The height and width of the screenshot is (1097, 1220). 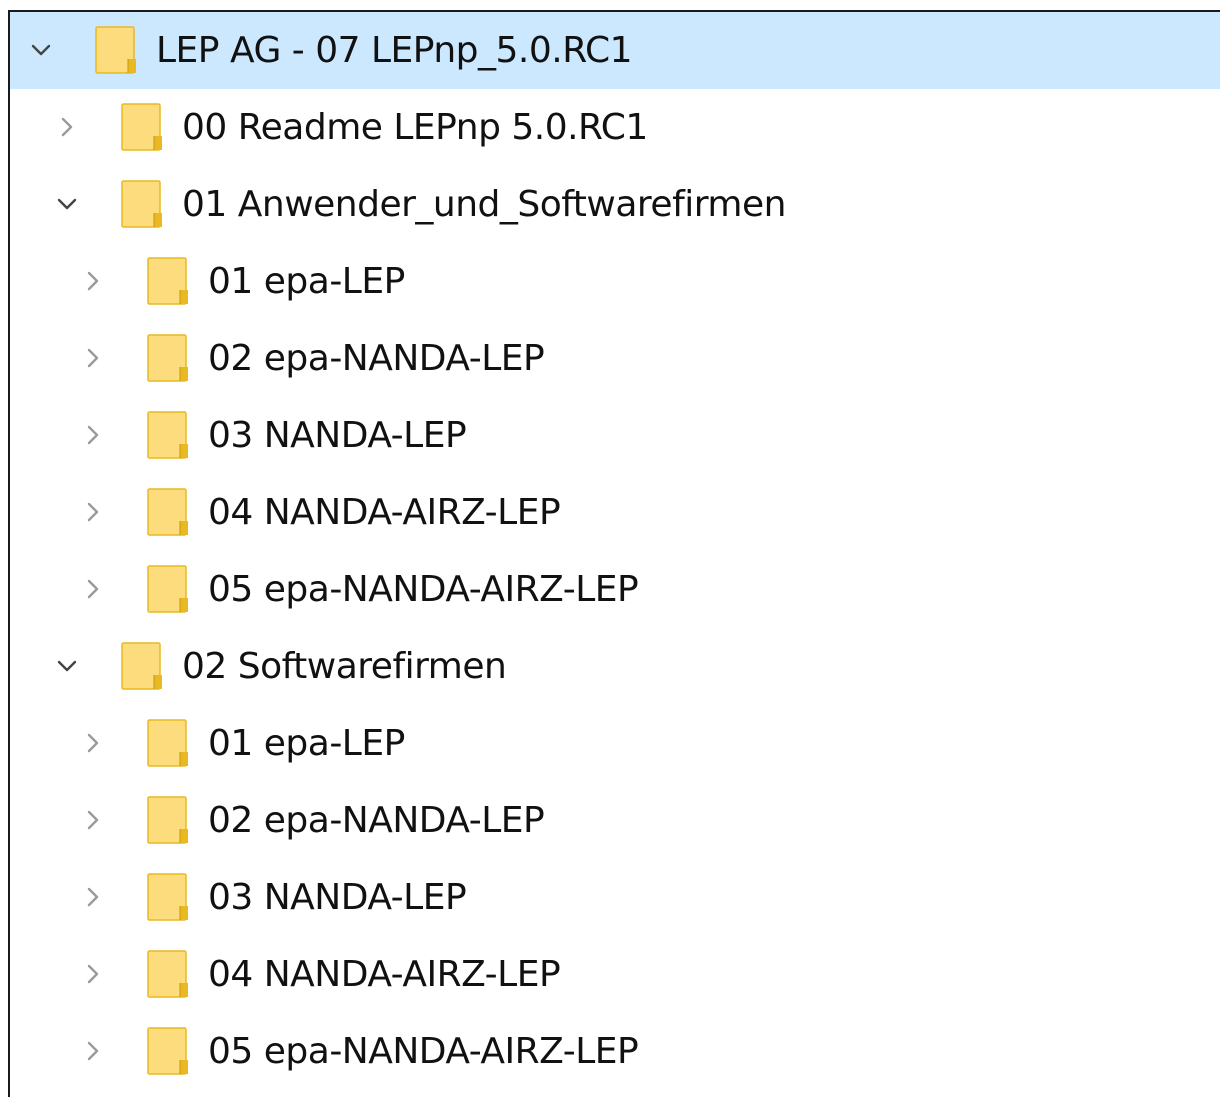 I want to click on tree-row: 02 Softwarefirmen, so click(x=615, y=666).